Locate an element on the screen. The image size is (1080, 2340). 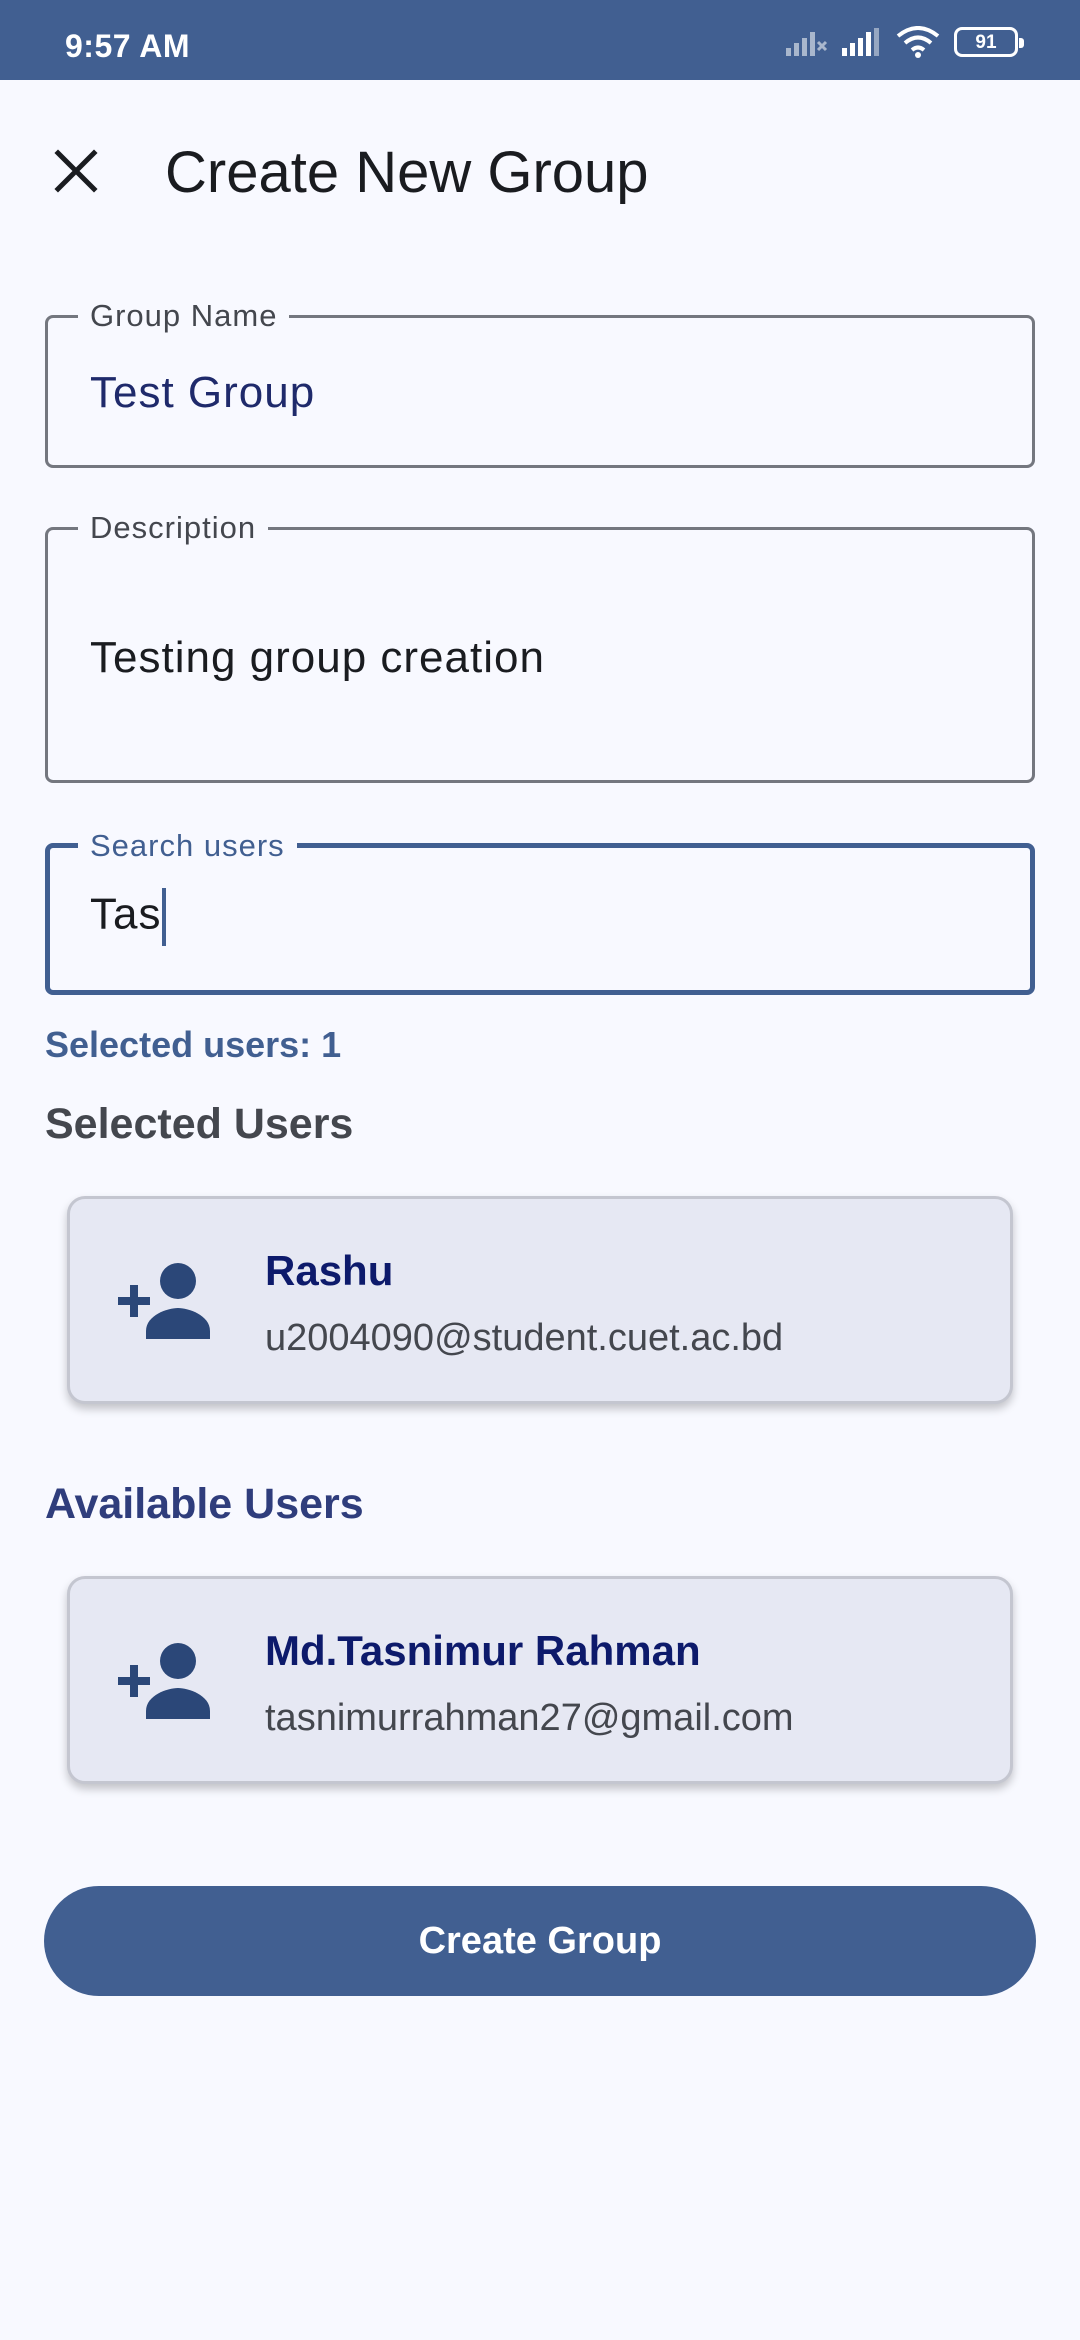
close-button is located at coordinates (76, 171).